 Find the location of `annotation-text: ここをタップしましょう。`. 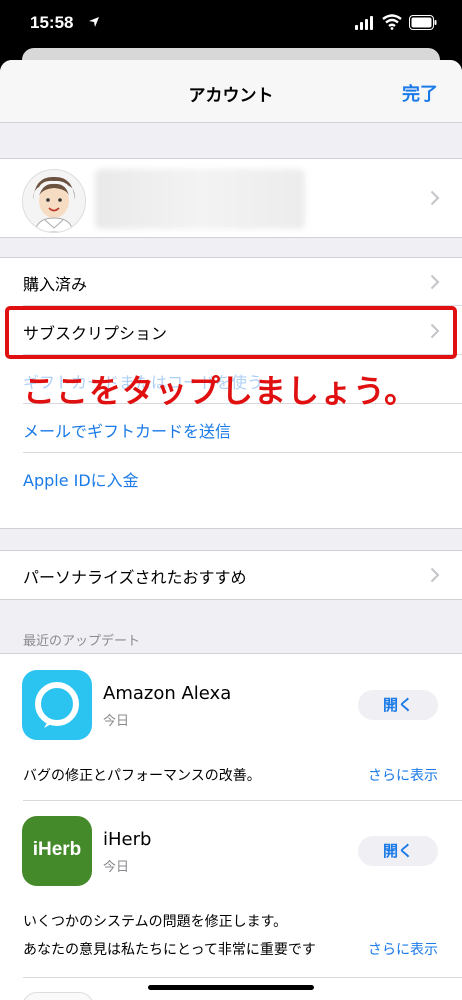

annotation-text: ここをタップしましょう。 is located at coordinates (220, 391).